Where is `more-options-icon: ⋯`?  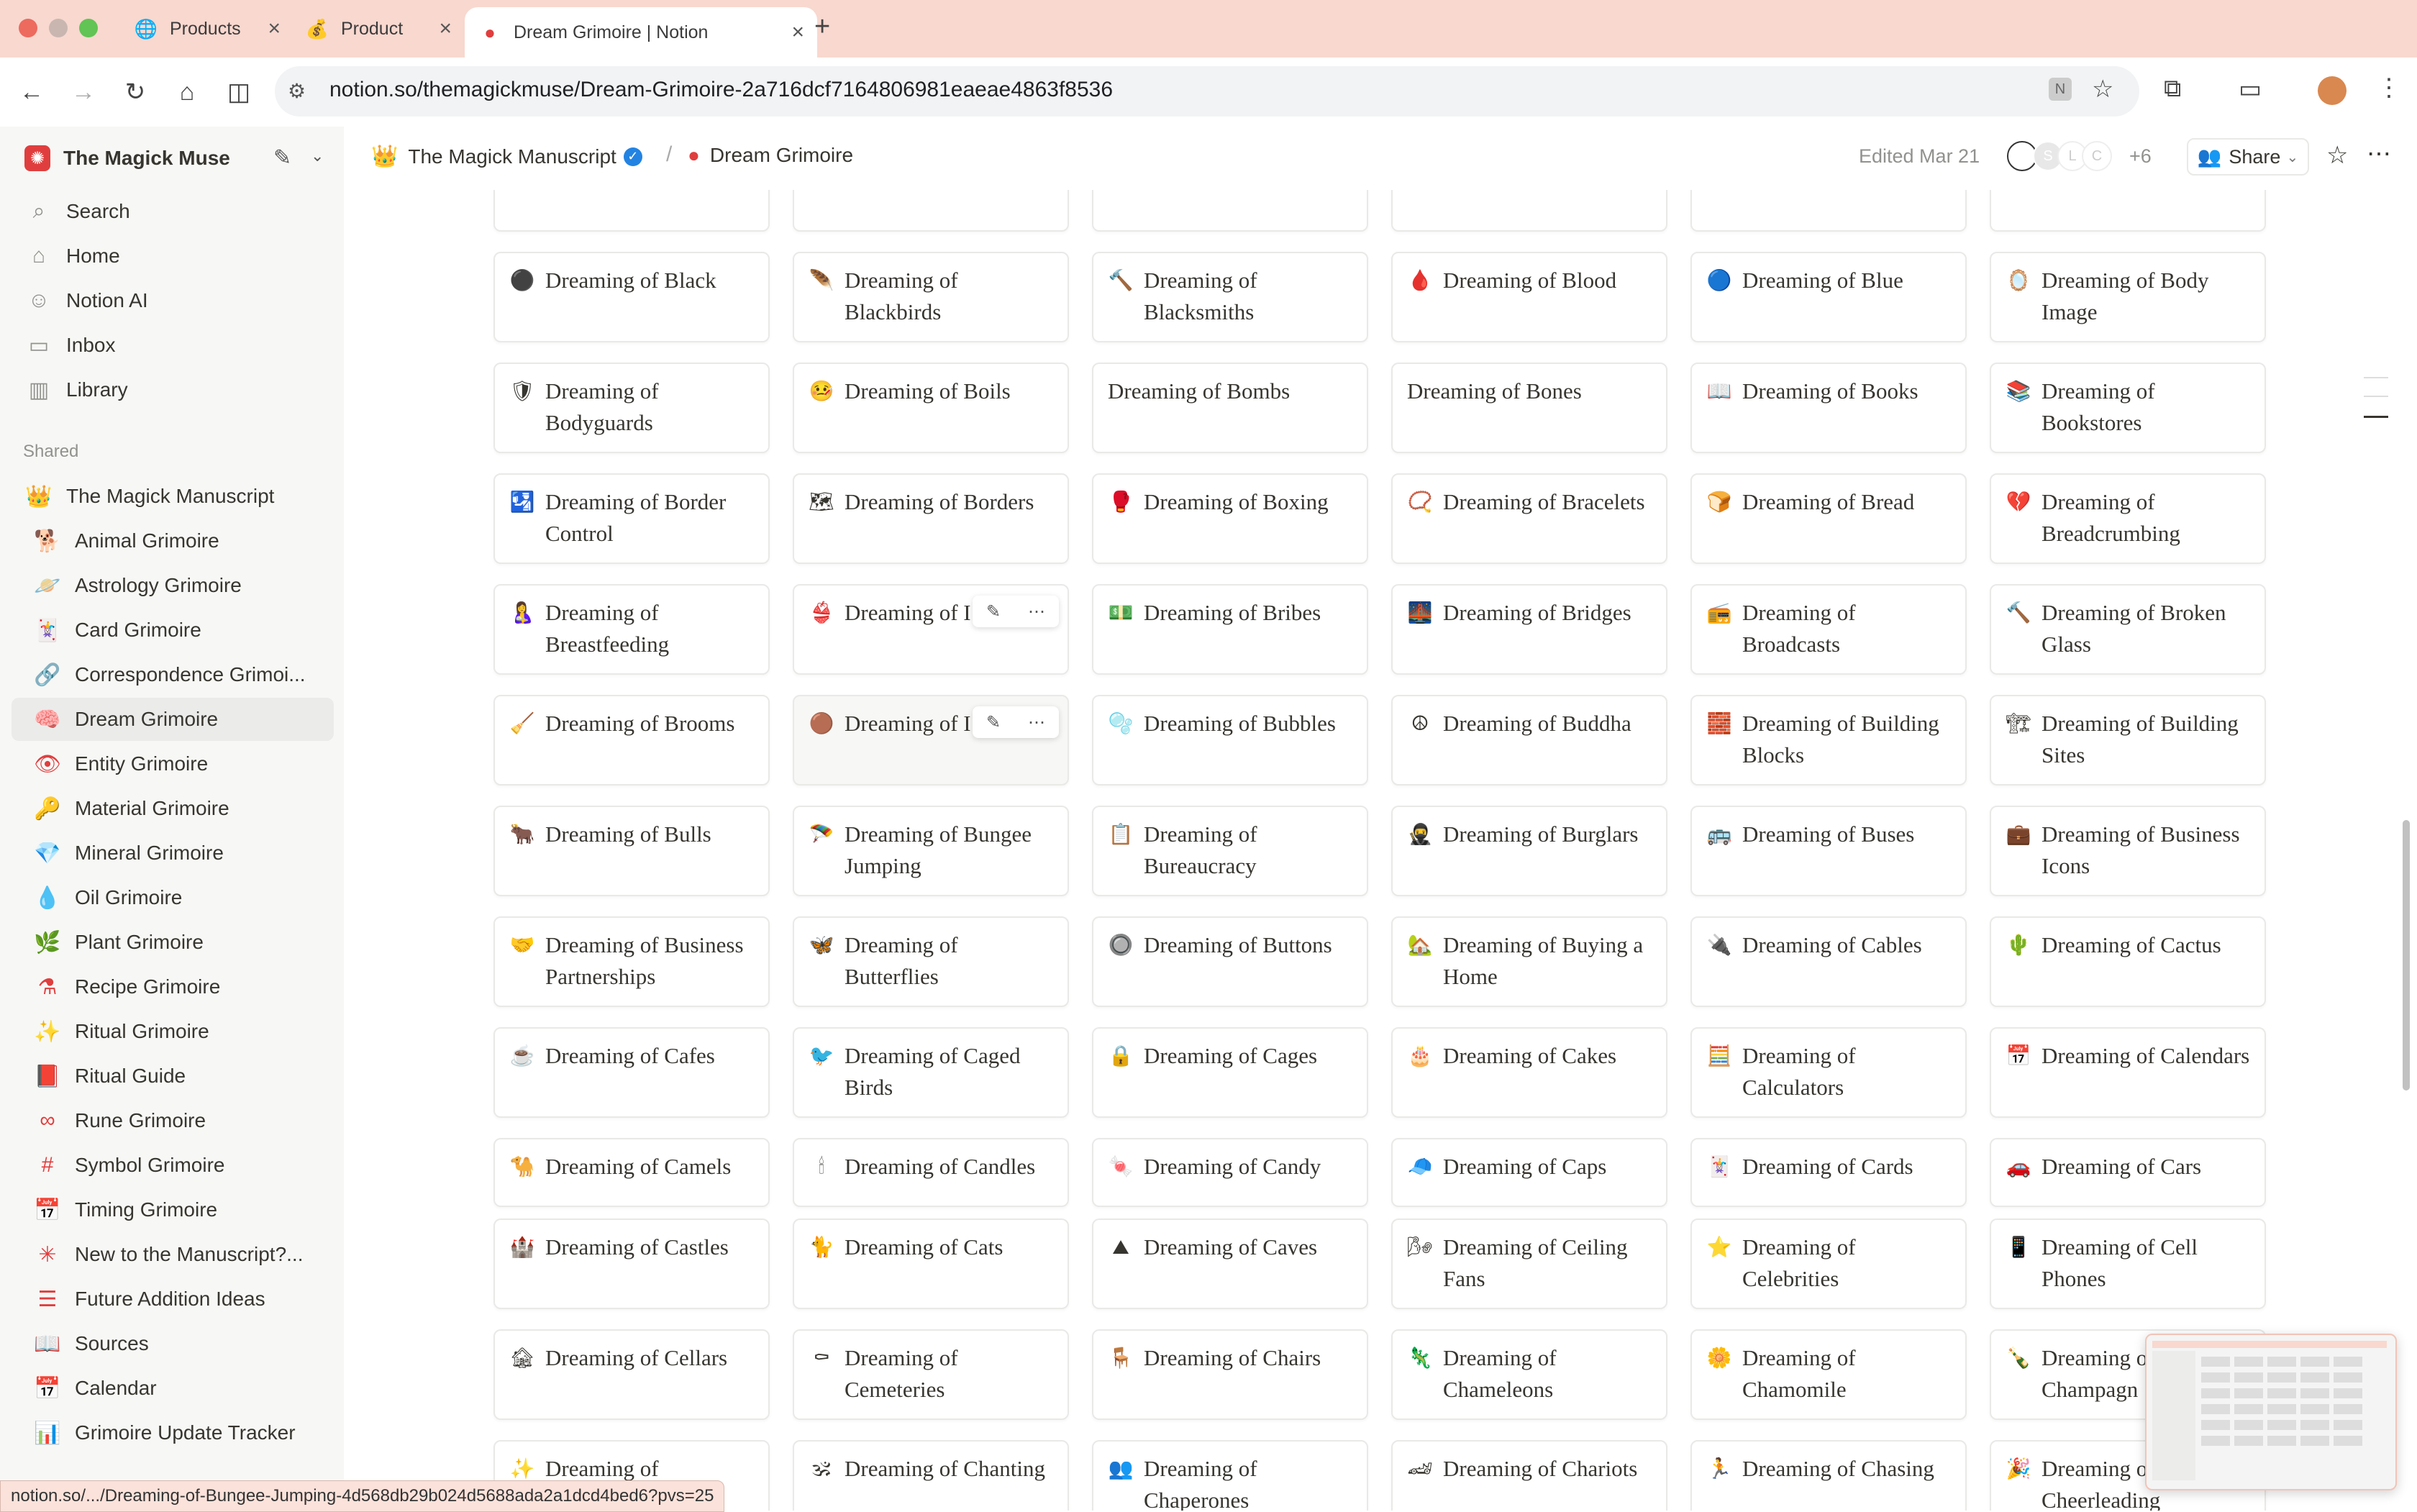
more-options-icon: ⋯ is located at coordinates (1036, 722).